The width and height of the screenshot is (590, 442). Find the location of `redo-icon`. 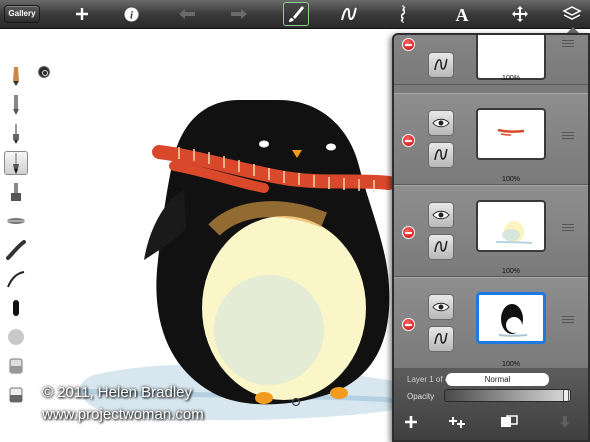

redo-icon is located at coordinates (239, 14).